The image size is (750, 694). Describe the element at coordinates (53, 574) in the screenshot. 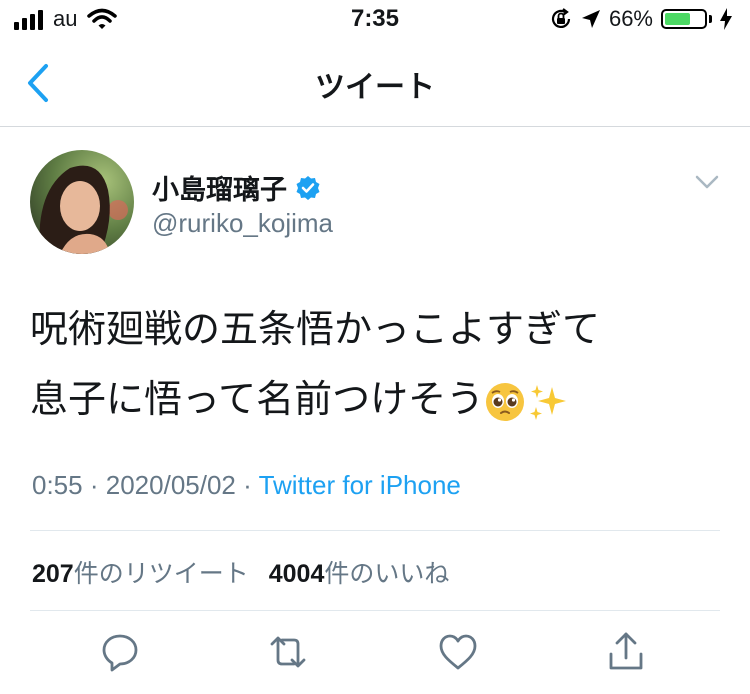

I see `retweets-count: 207` at that location.